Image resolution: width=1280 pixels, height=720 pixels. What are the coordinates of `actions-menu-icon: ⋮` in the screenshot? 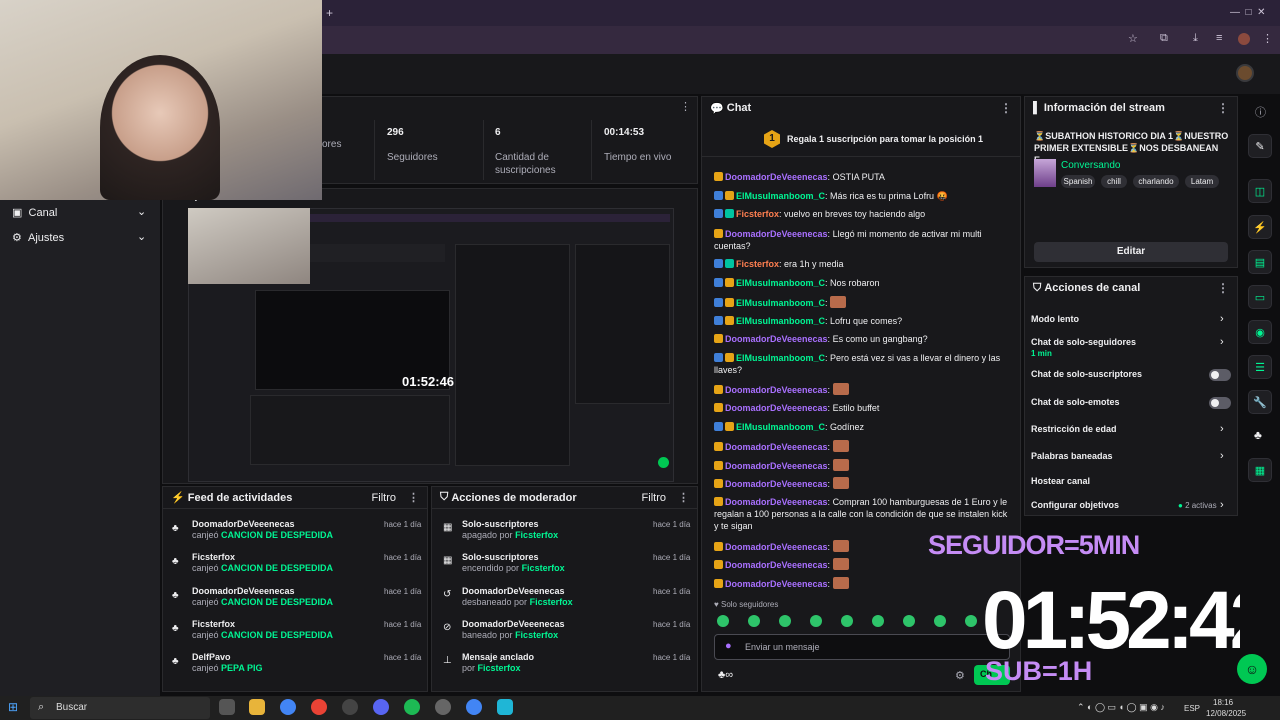 It's located at (1223, 288).